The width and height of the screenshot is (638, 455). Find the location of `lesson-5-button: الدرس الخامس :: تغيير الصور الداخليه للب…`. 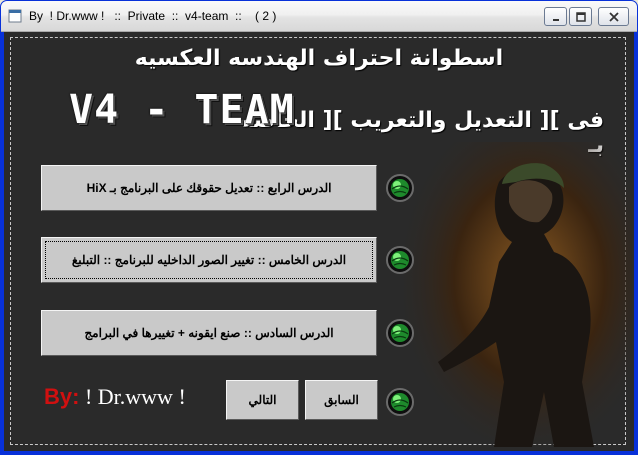

lesson-5-button: الدرس الخامس :: تغيير الصور الداخليه للب… is located at coordinates (209, 260).